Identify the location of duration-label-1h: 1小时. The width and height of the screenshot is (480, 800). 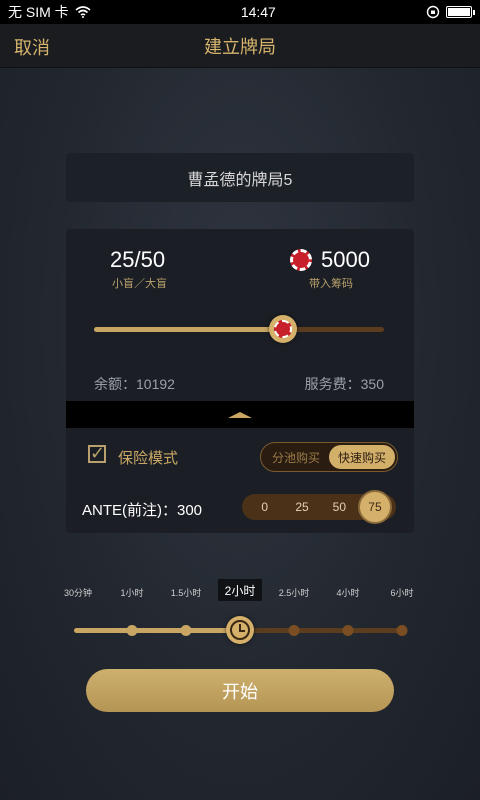
(131, 592).